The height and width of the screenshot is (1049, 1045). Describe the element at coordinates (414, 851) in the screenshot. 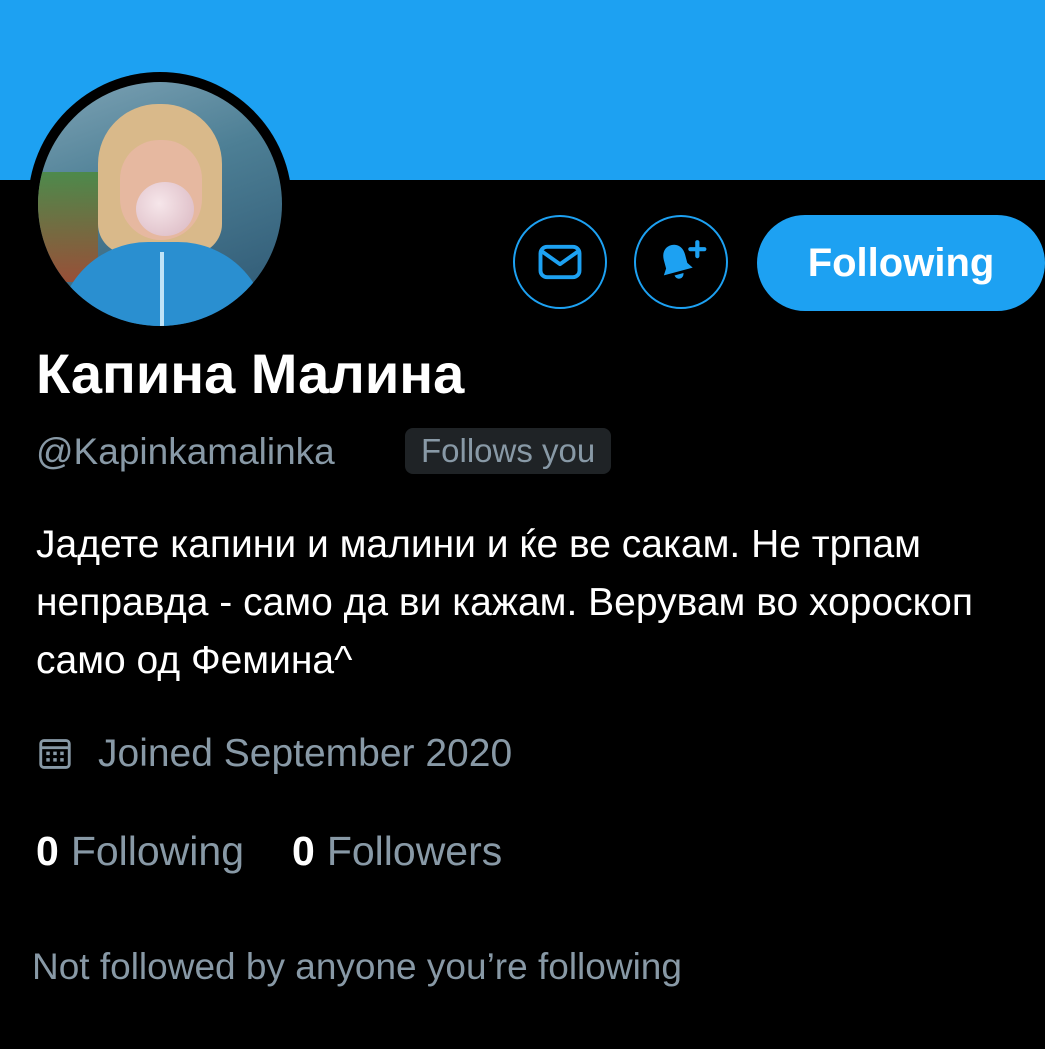

I see `followers-label: Followers` at that location.